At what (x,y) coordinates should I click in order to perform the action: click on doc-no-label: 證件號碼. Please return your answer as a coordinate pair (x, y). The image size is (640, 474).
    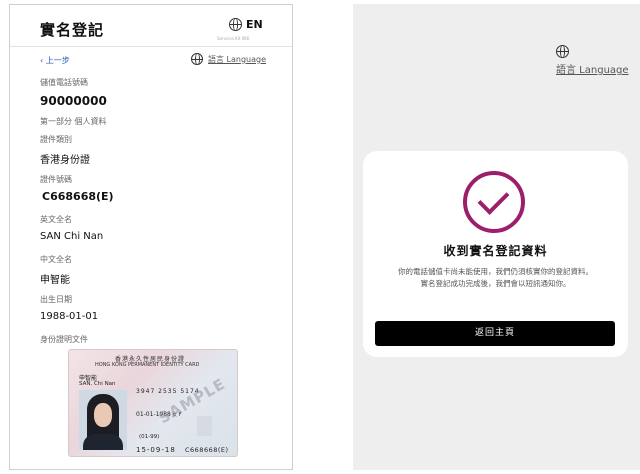
    Looking at the image, I should click on (56, 179).